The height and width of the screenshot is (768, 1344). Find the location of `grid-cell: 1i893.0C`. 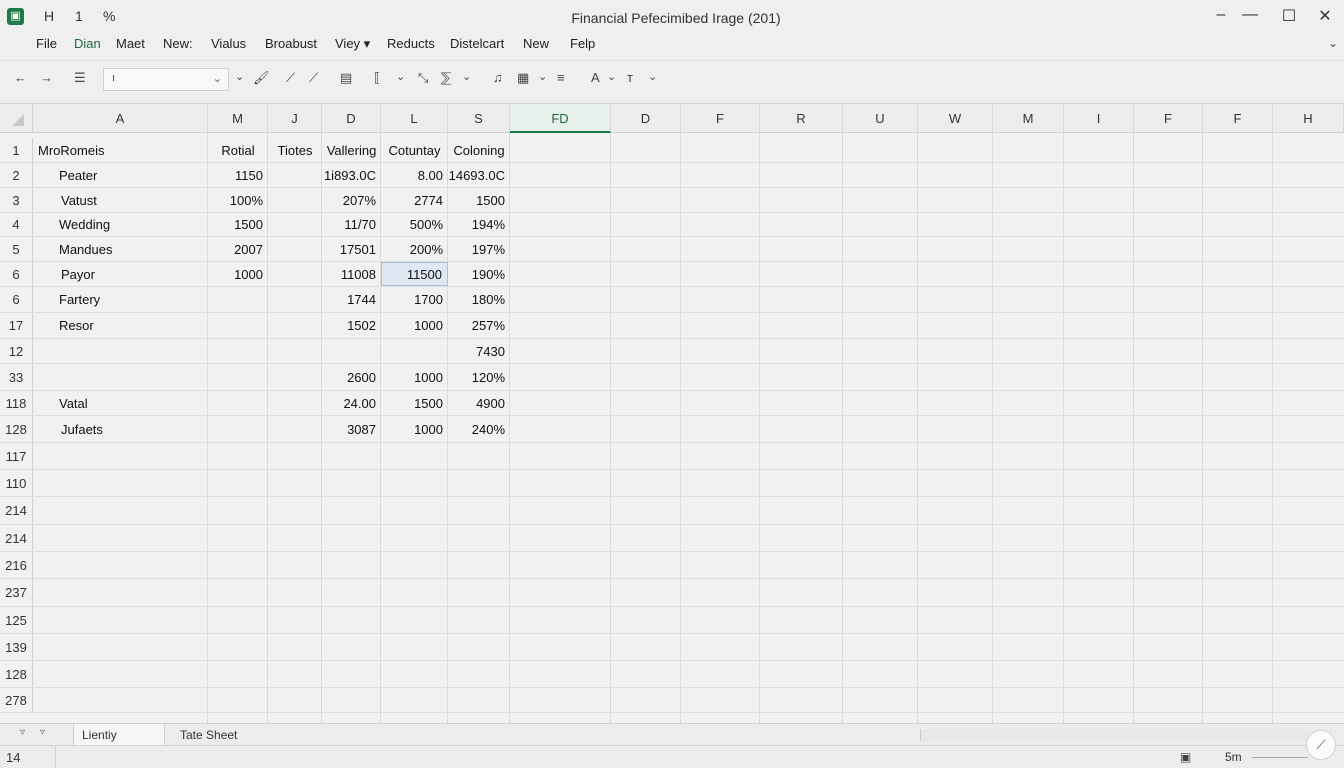

grid-cell: 1i893.0C is located at coordinates (351, 175).